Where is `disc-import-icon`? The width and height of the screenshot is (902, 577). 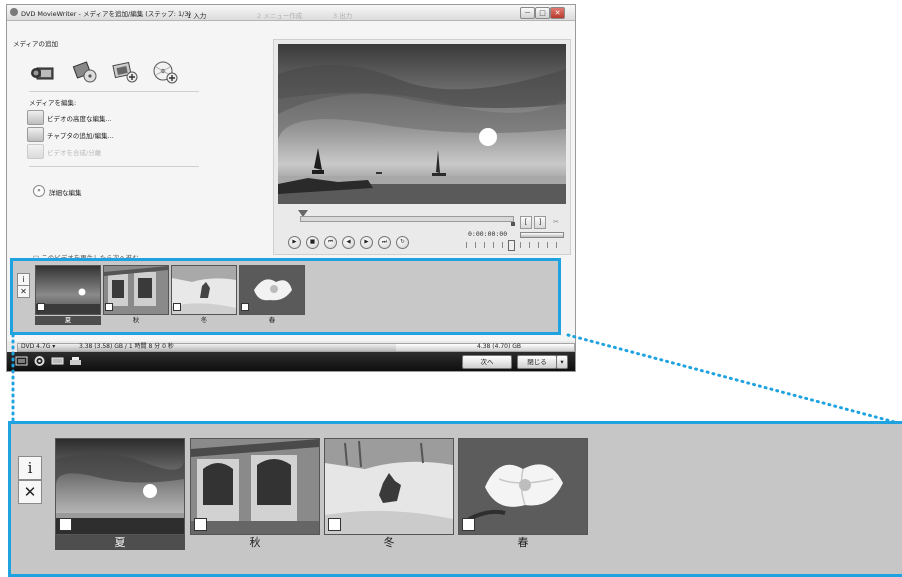 disc-import-icon is located at coordinates (85, 72).